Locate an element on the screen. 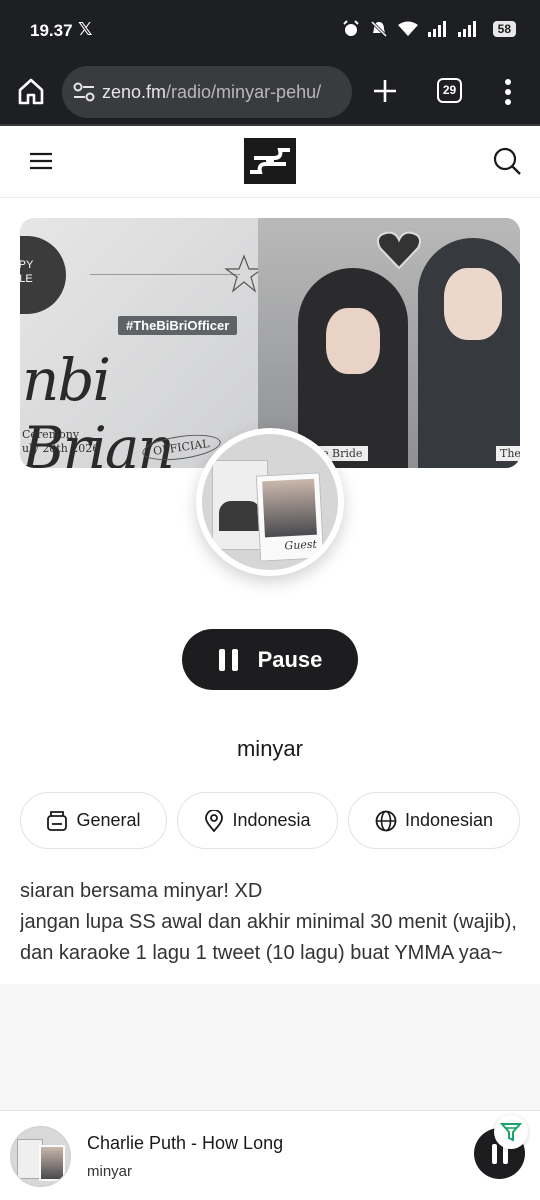 The height and width of the screenshot is (1200, 540). genre-chip: General is located at coordinates (93, 820).